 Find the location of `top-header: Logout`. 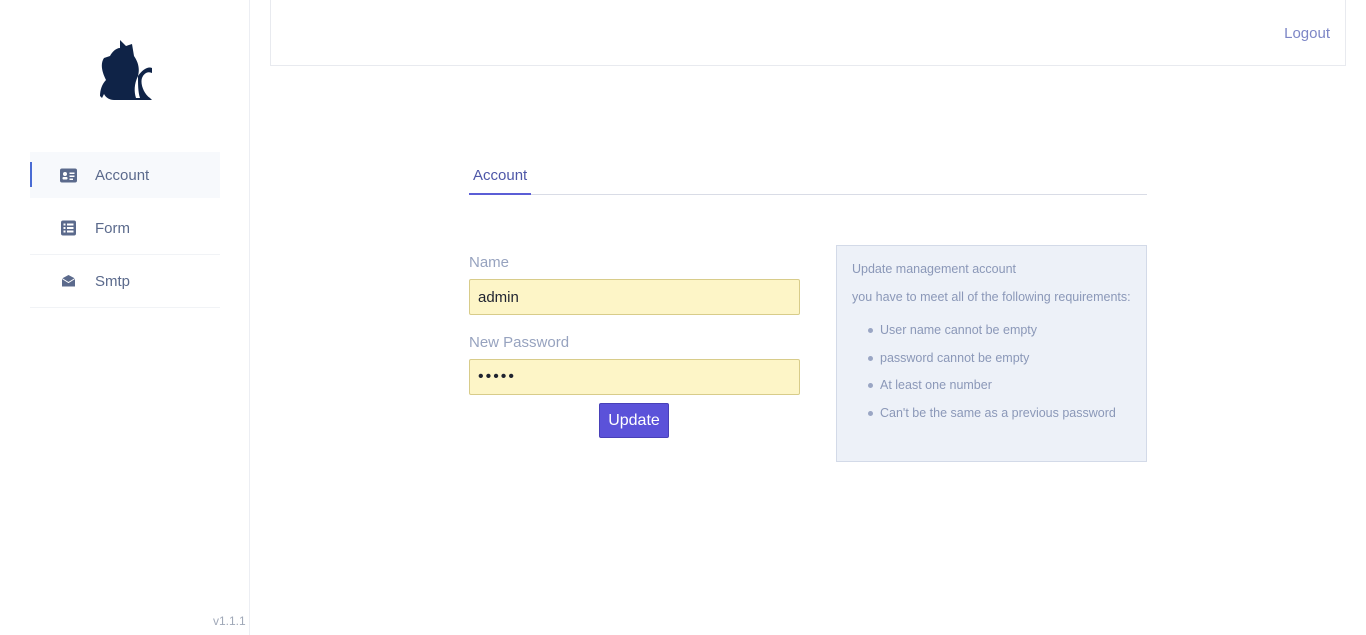

top-header: Logout is located at coordinates (808, 33).